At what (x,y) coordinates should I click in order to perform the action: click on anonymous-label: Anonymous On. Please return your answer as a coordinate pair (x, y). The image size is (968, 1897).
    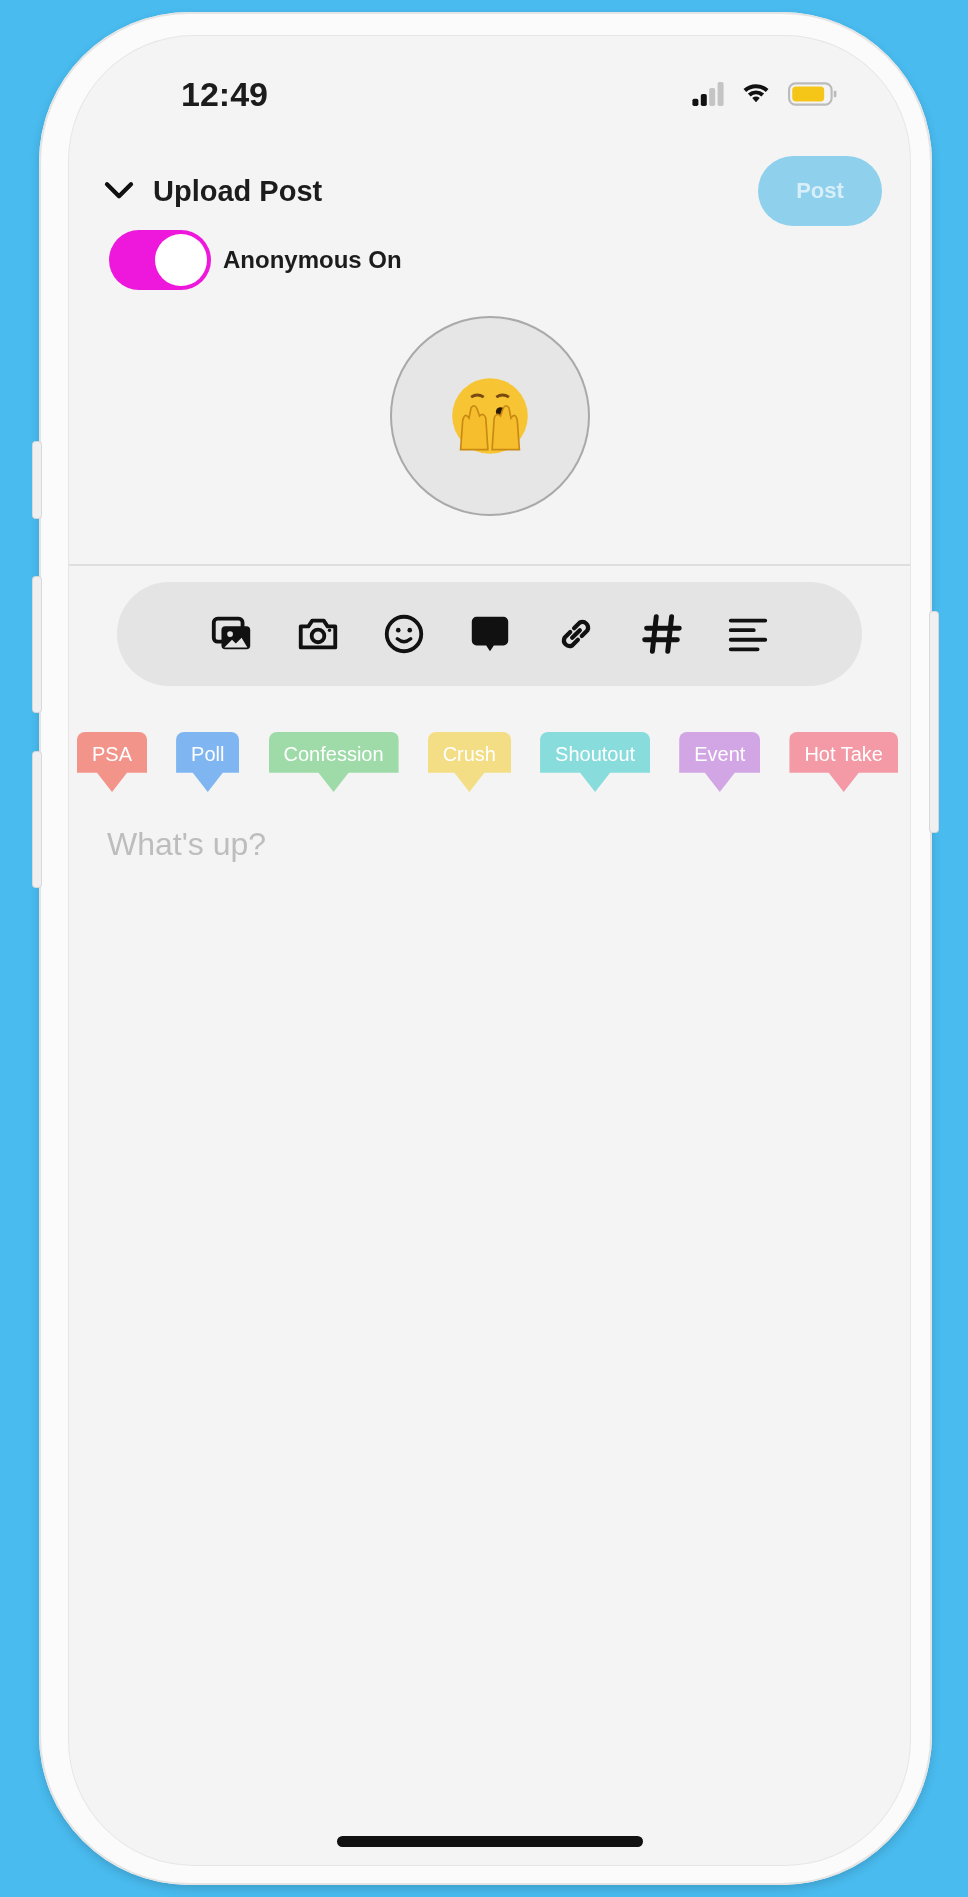
    Looking at the image, I should click on (312, 260).